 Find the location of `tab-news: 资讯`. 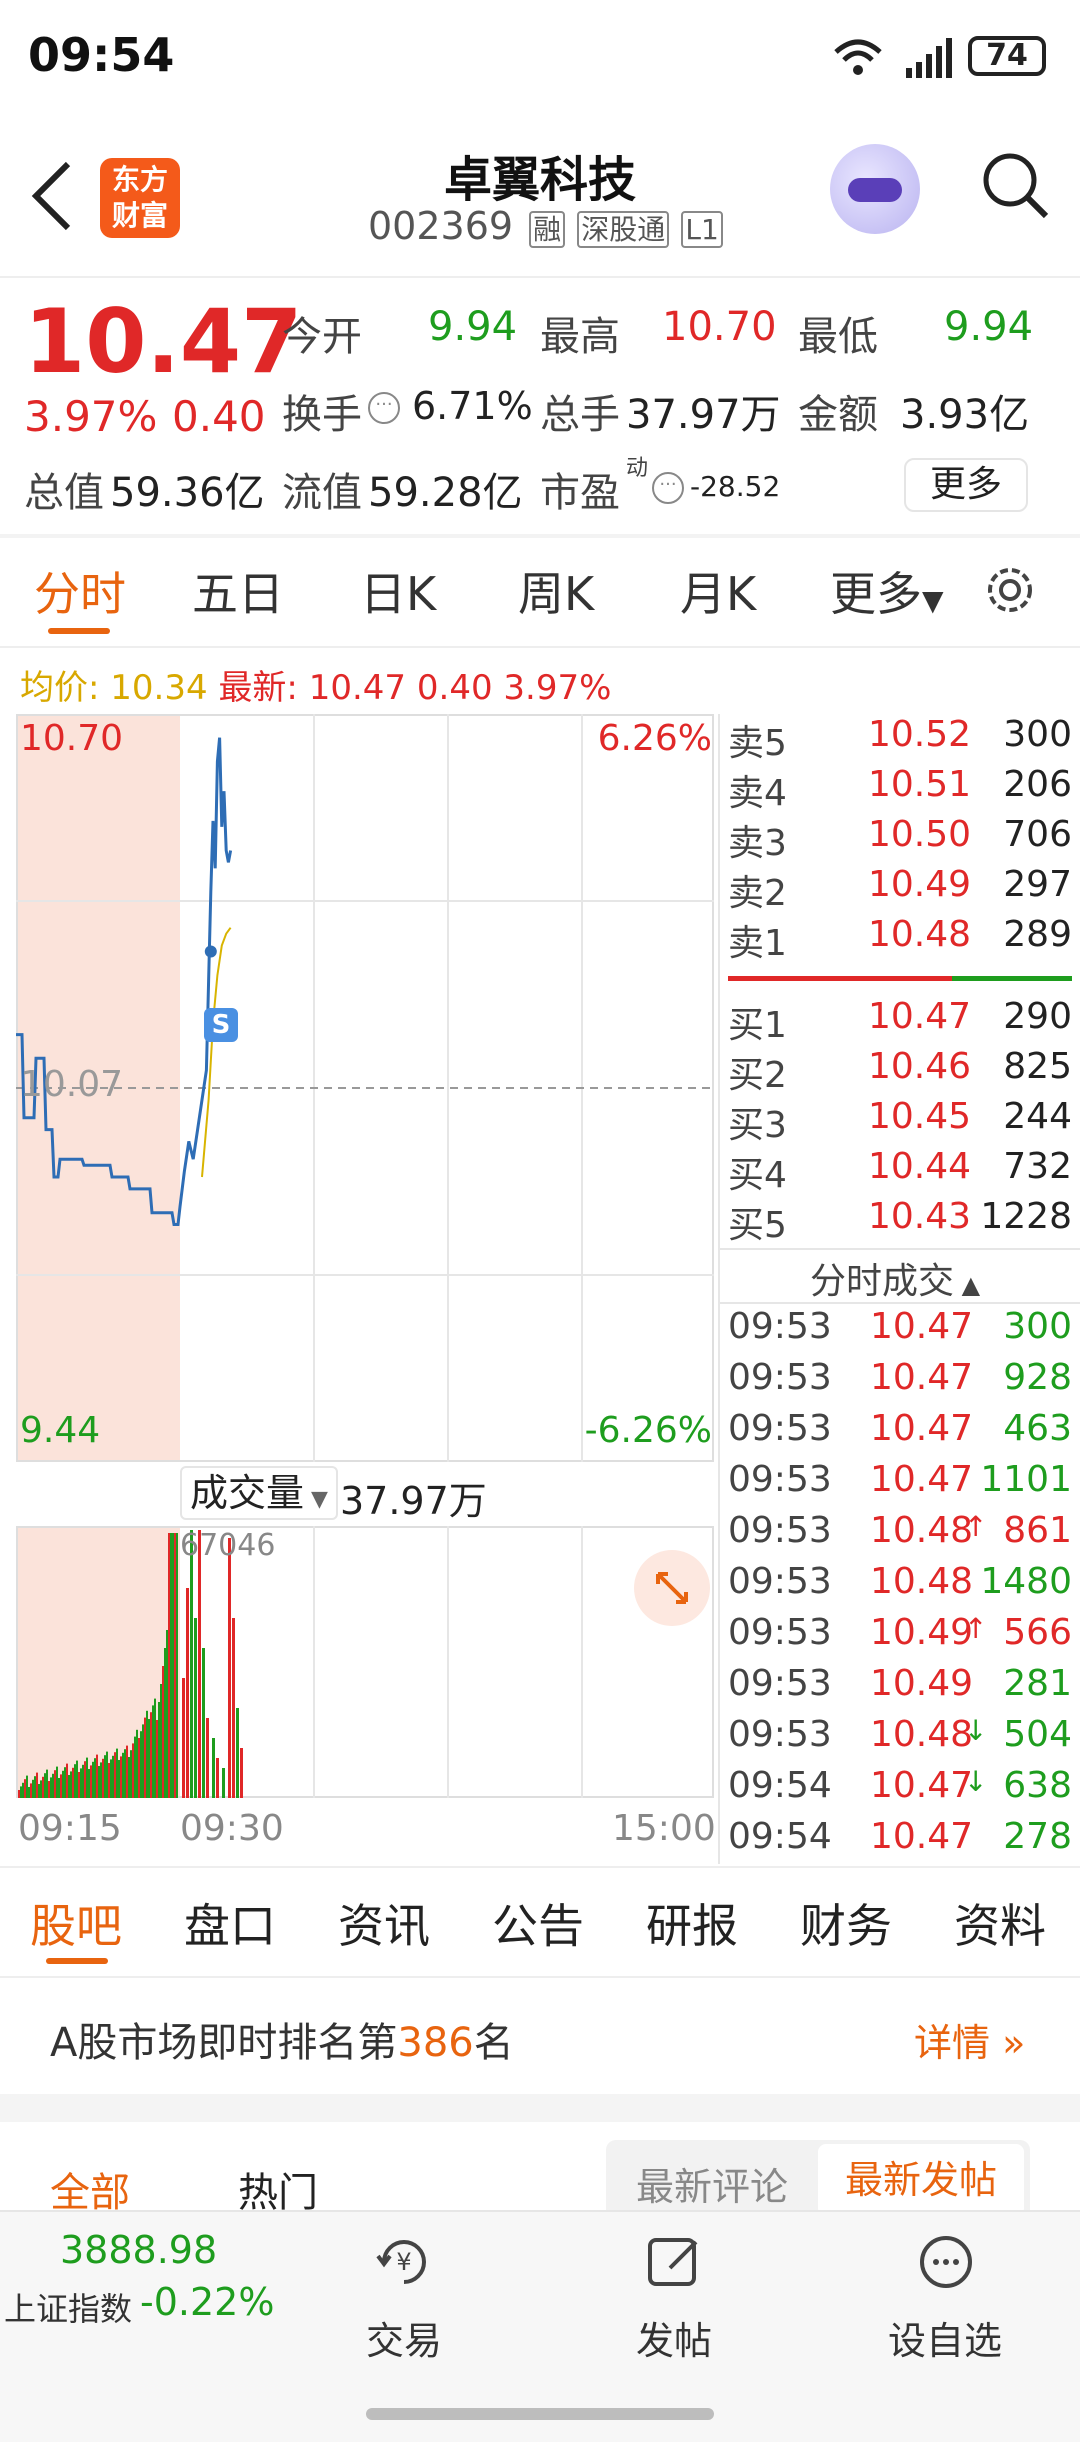

tab-news: 资讯 is located at coordinates (384, 1923).